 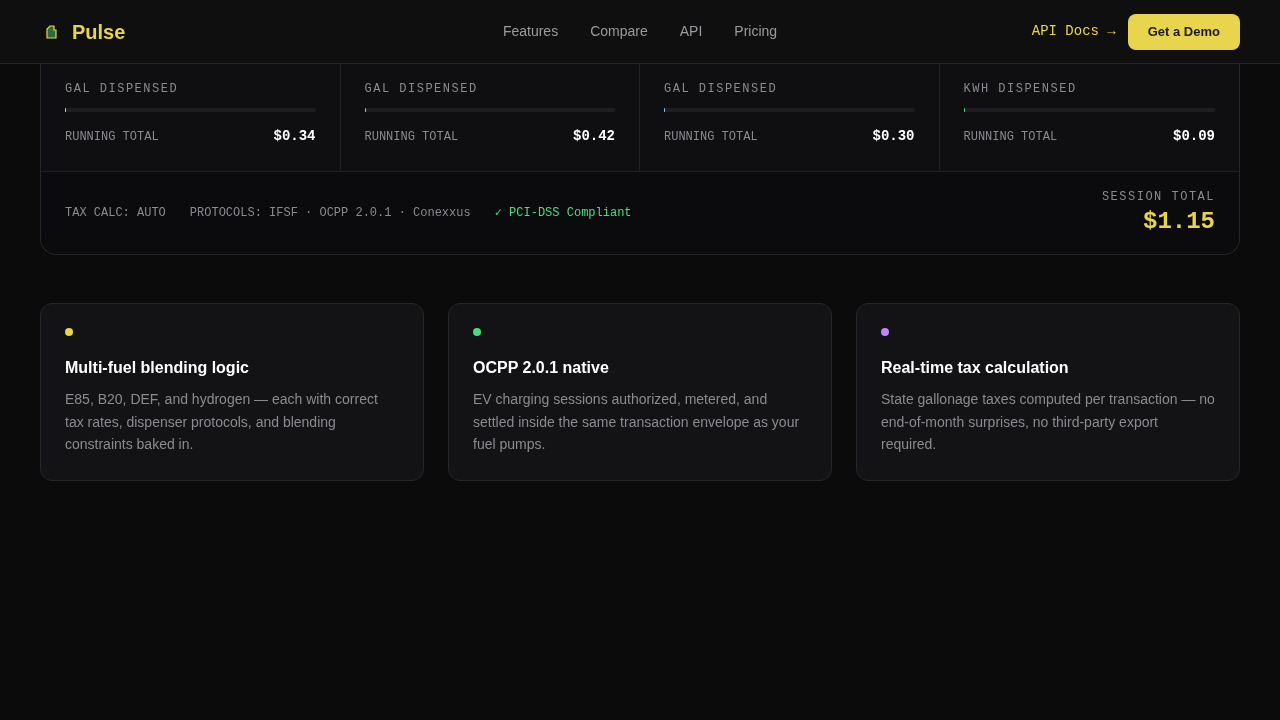 What do you see at coordinates (530, 31) in the screenshot?
I see `nav-link: Features` at bounding box center [530, 31].